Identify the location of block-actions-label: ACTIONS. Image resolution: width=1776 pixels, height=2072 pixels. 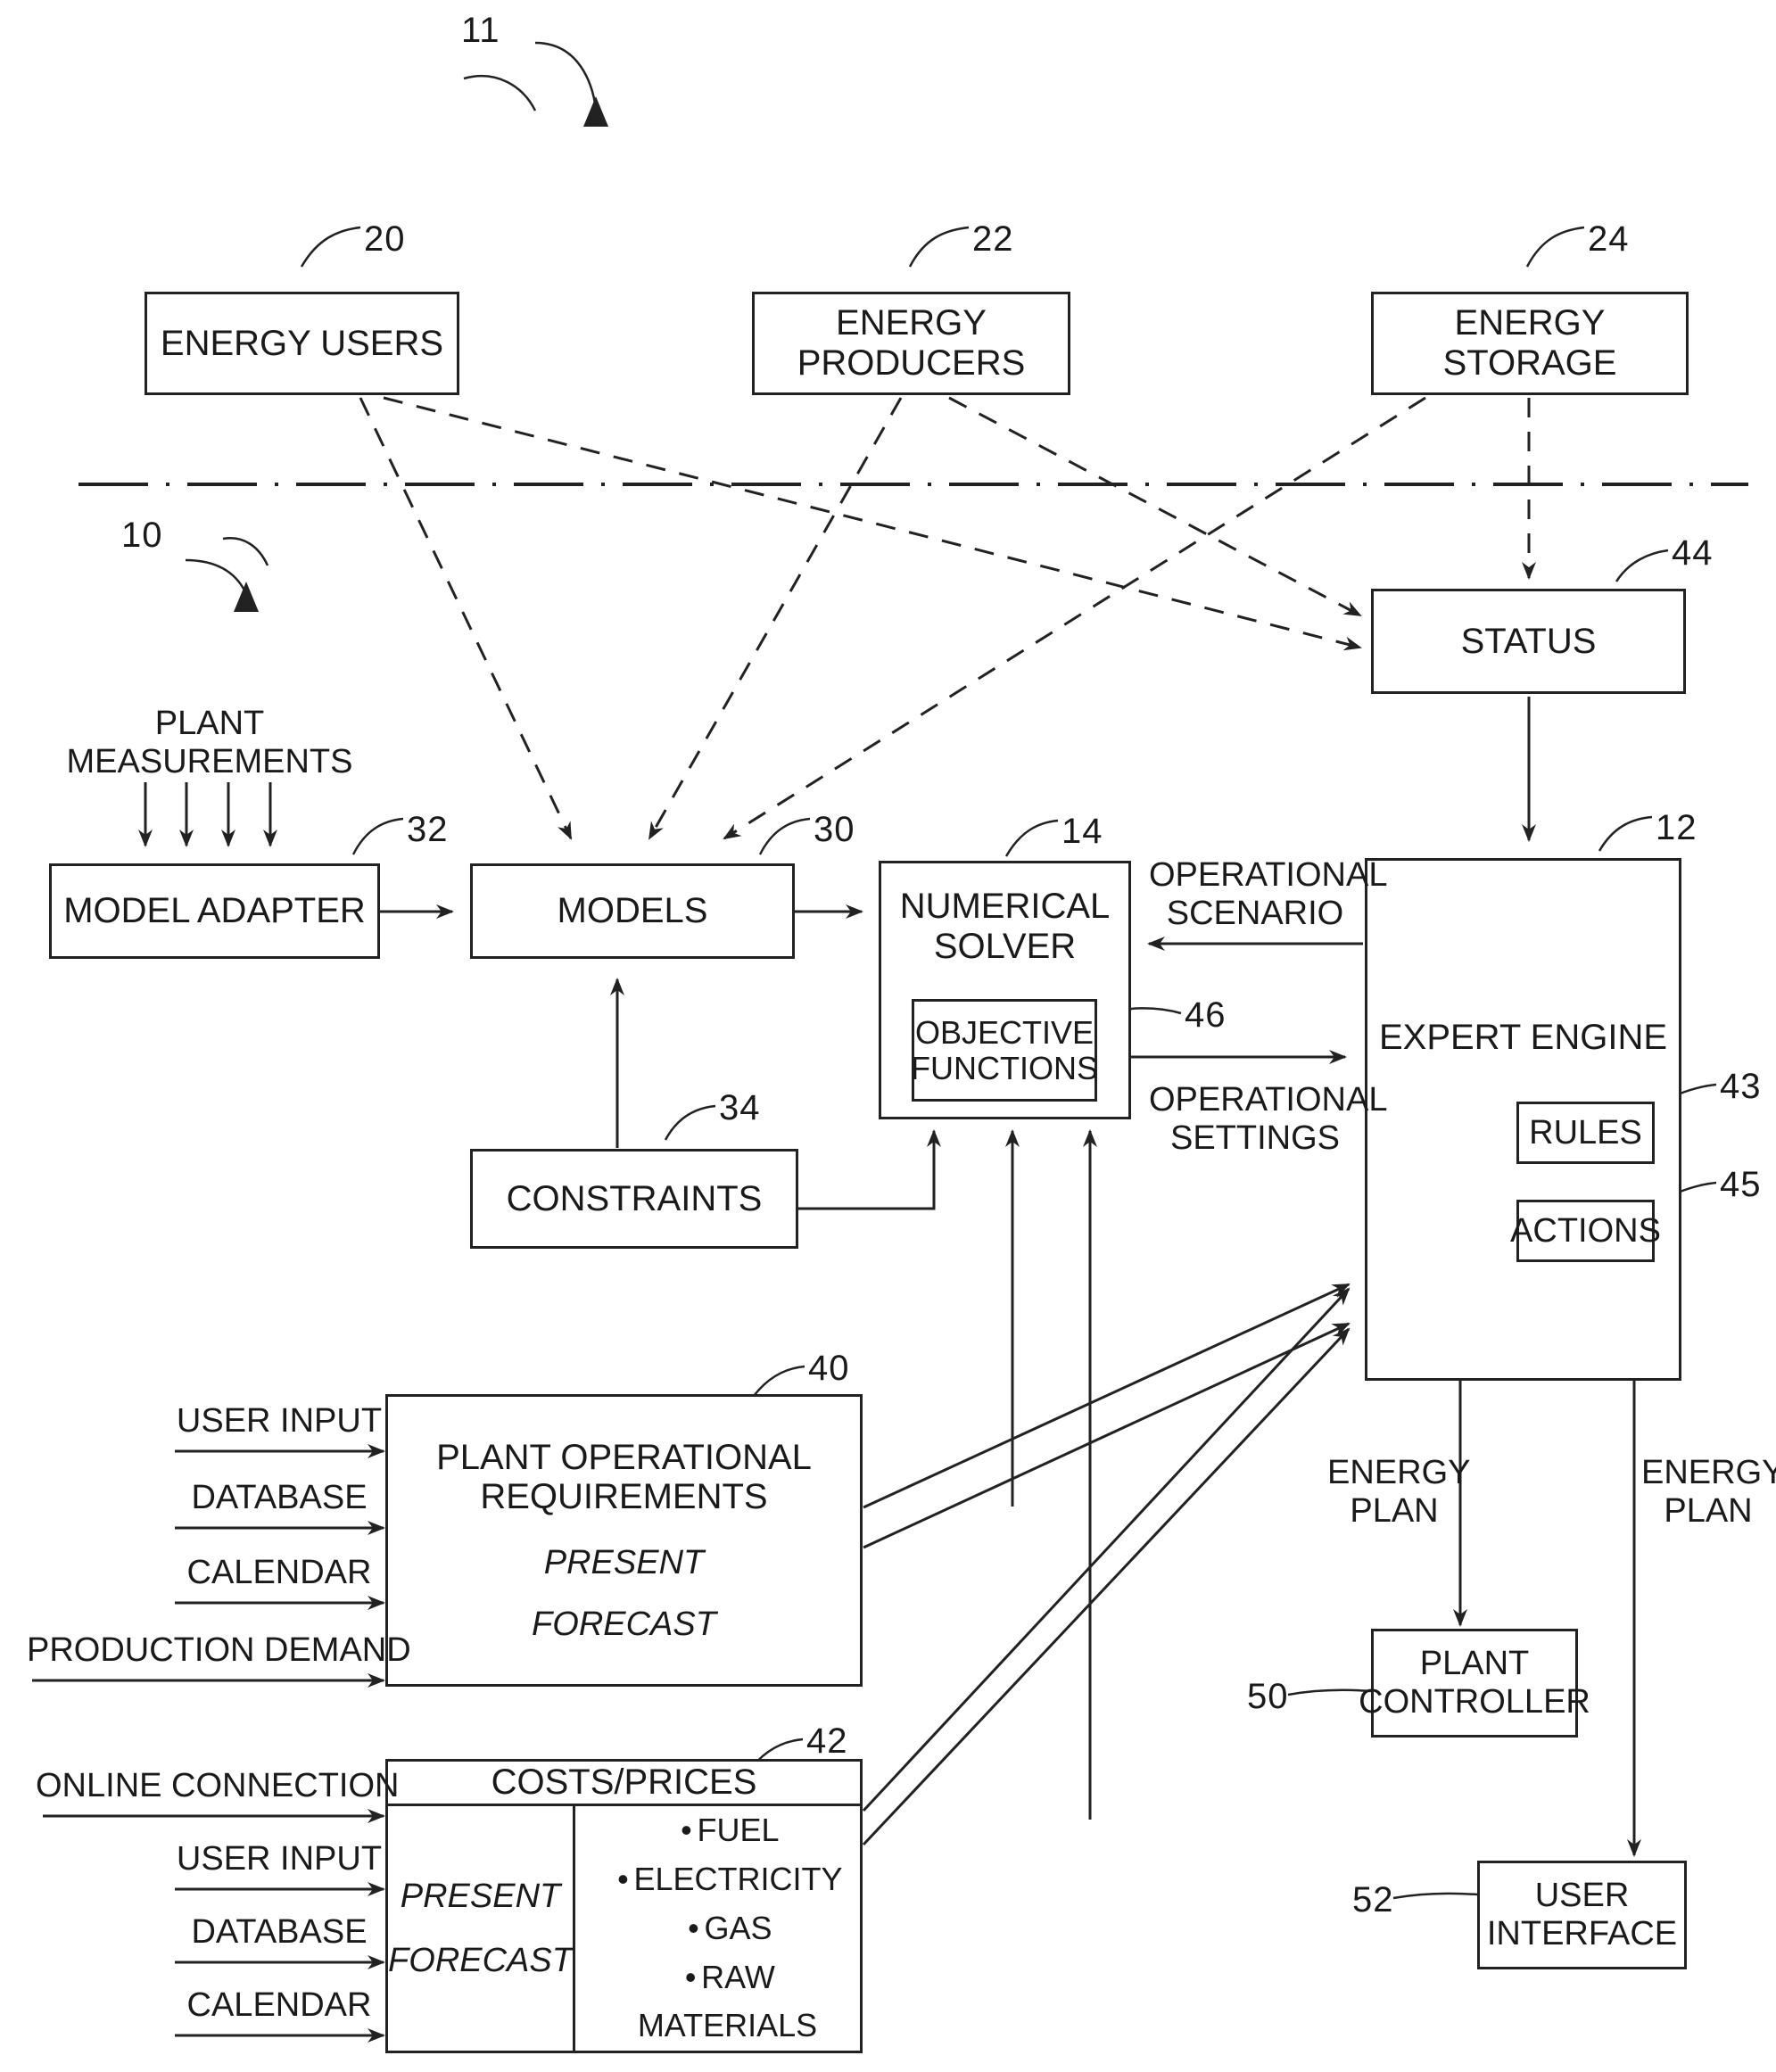
(1586, 1230).